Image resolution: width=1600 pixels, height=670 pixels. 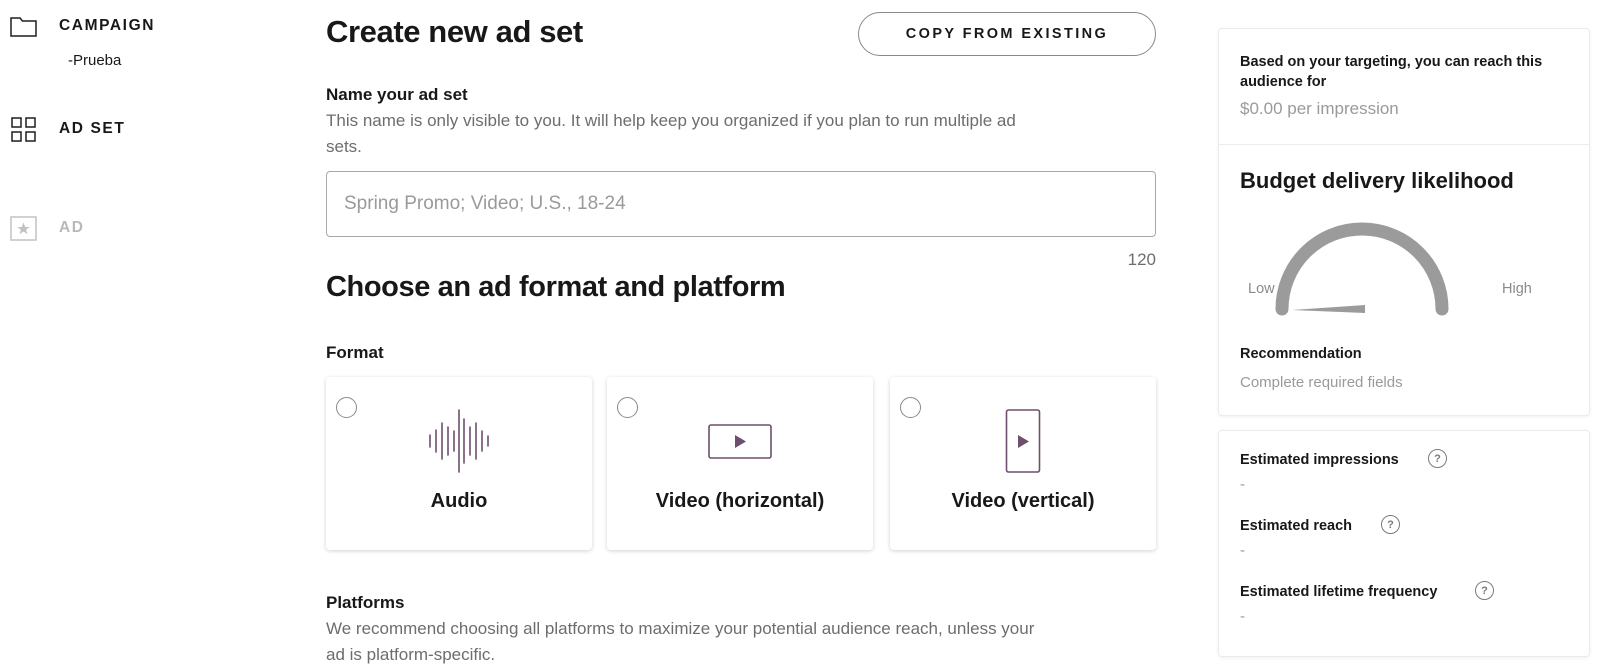 What do you see at coordinates (627, 407) in the screenshot?
I see `format-radio-video-horizontal` at bounding box center [627, 407].